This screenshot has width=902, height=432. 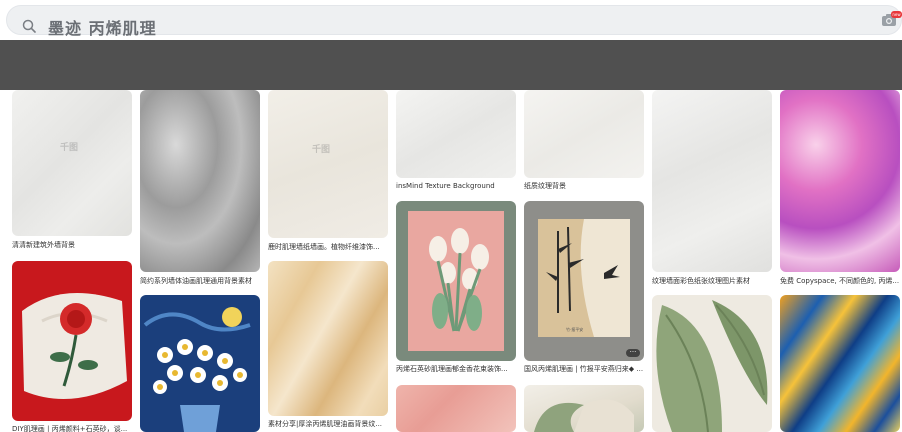 I want to click on result-caption: 清清新建筑外墙背景, so click(x=72, y=245).